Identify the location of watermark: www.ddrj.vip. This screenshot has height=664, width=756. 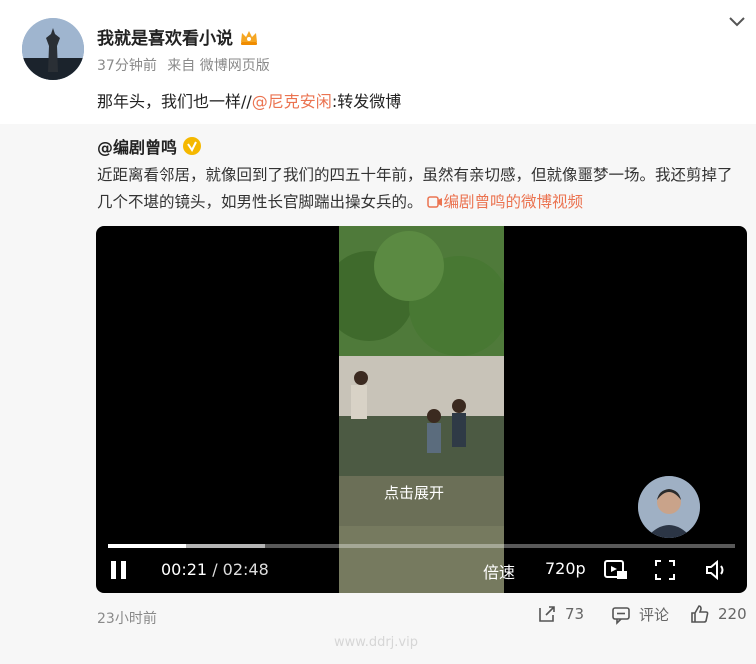
(376, 642).